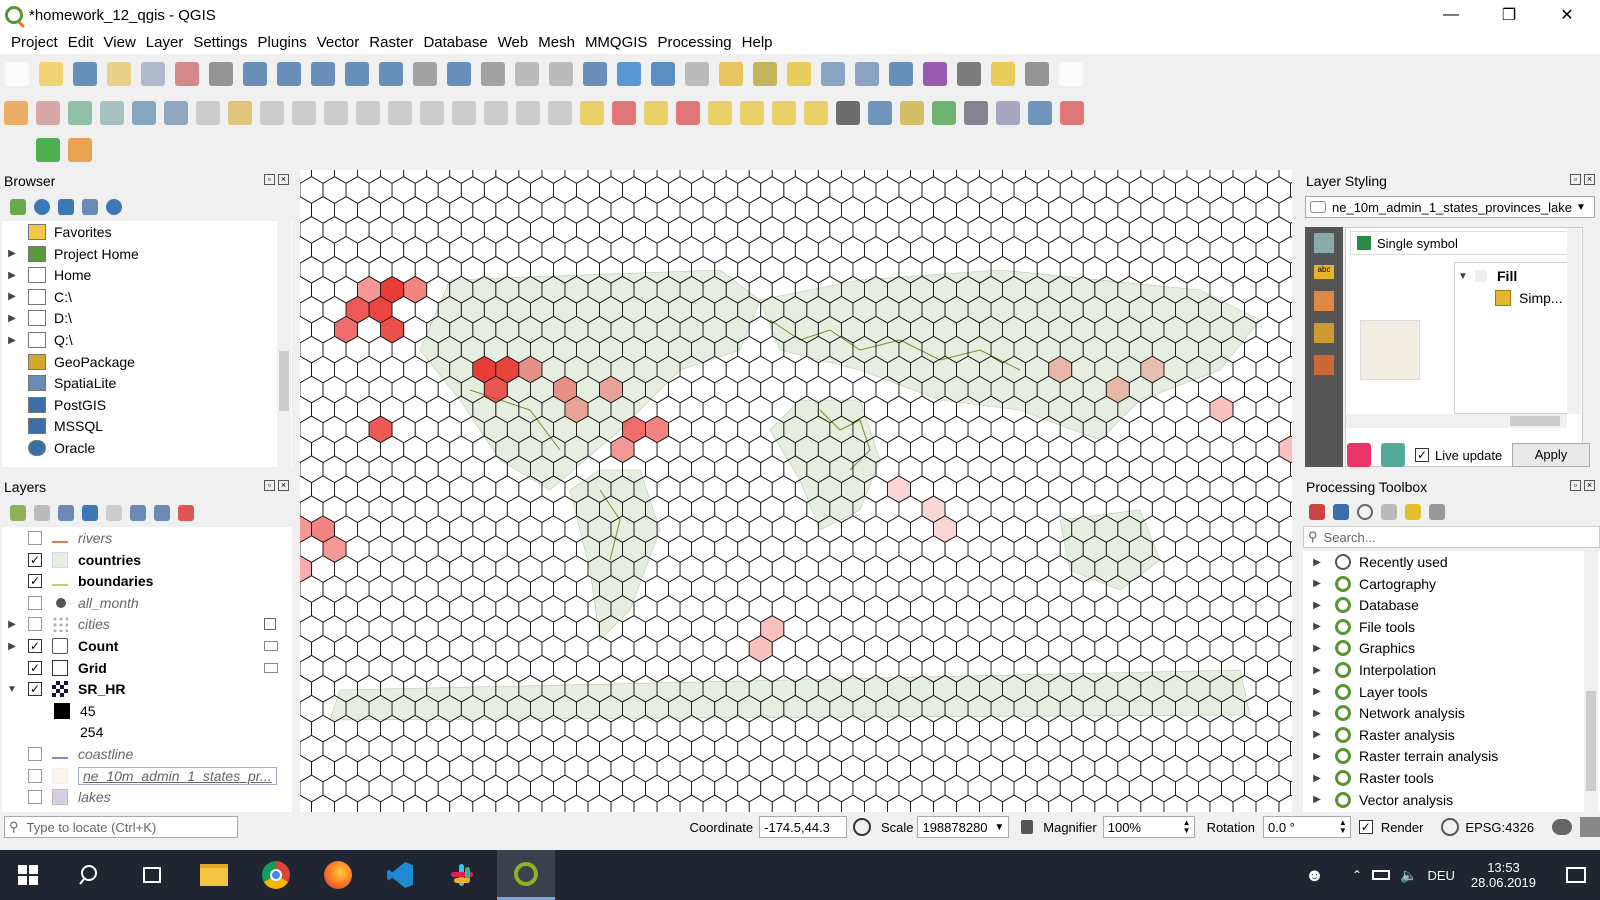 The height and width of the screenshot is (900, 1600). Describe the element at coordinates (400, 875) in the screenshot. I see `vscode-icon` at that location.